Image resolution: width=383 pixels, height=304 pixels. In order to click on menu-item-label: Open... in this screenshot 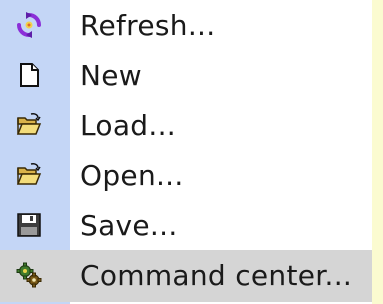, I will do `click(132, 175)`.